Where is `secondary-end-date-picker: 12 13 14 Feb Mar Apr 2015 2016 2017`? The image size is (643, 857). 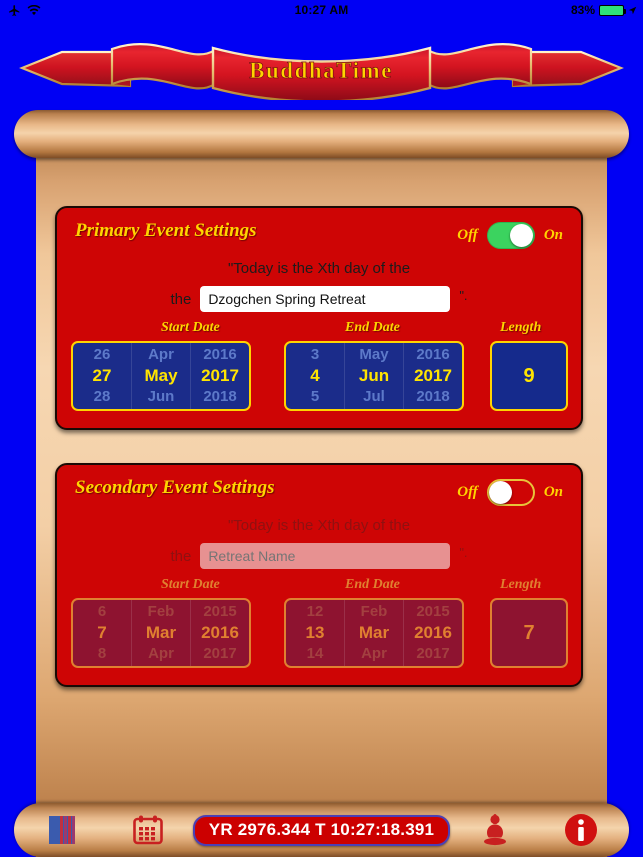
secondary-end-date-picker: 12 13 14 Feb Mar Apr 2015 2016 2017 is located at coordinates (374, 633).